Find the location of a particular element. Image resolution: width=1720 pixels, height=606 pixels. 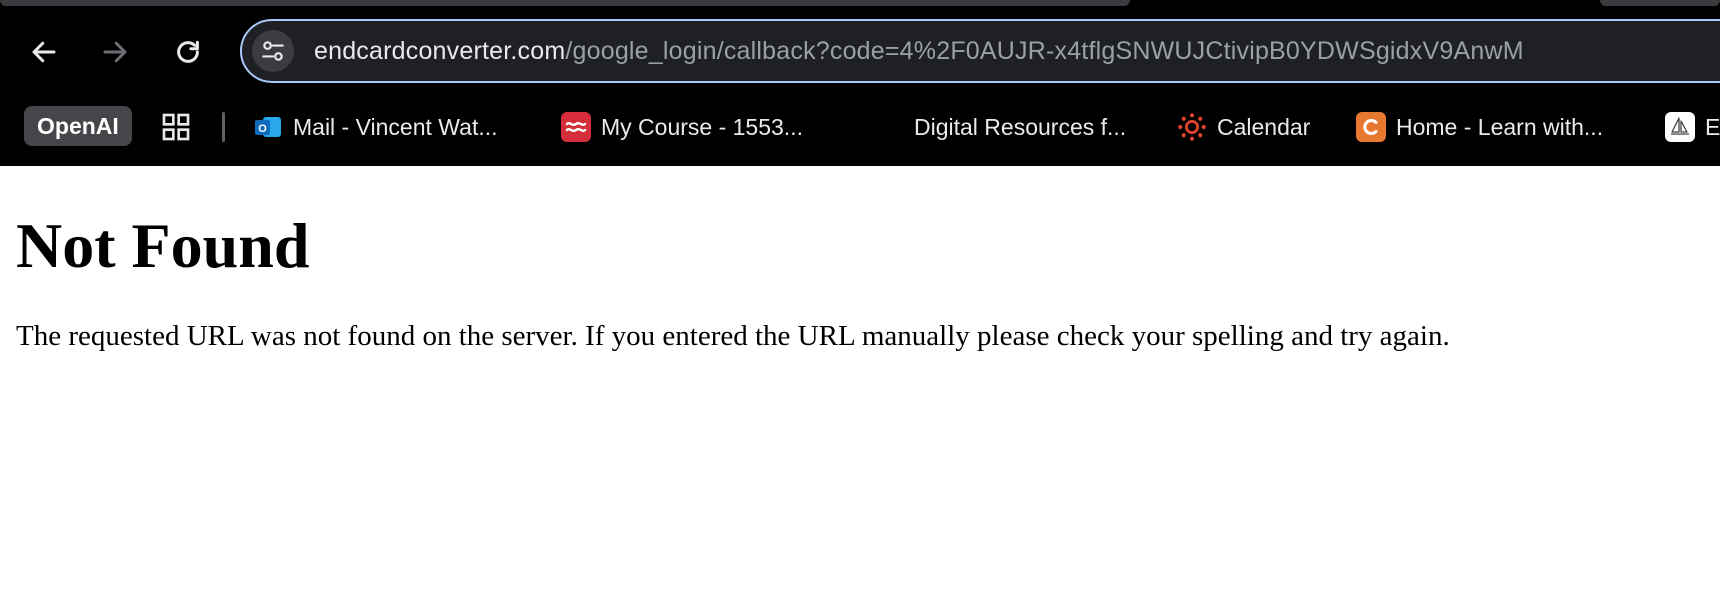

forward-button is located at coordinates (115, 52).